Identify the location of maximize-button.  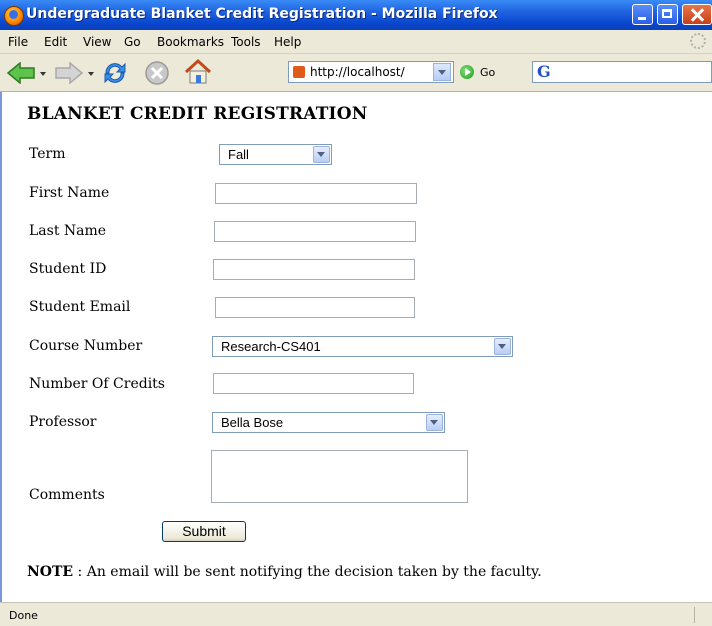
(667, 14).